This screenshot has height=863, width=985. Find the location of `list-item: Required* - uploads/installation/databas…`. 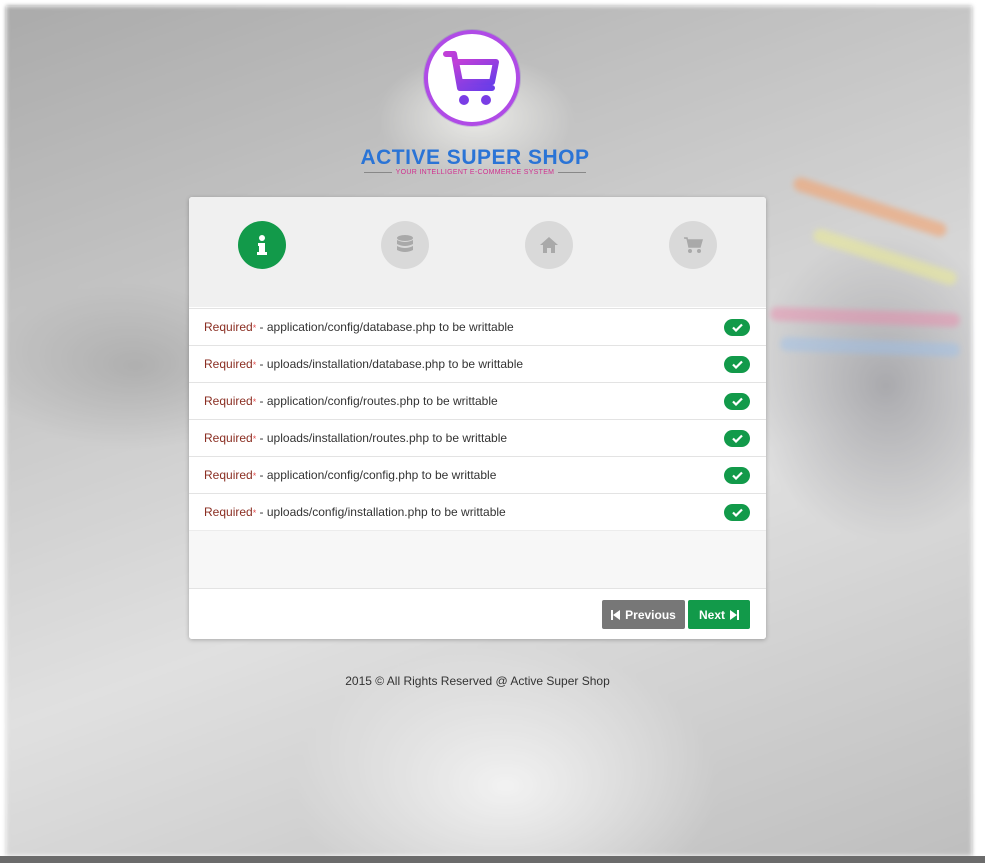

list-item: Required* - uploads/installation/databas… is located at coordinates (477, 363).